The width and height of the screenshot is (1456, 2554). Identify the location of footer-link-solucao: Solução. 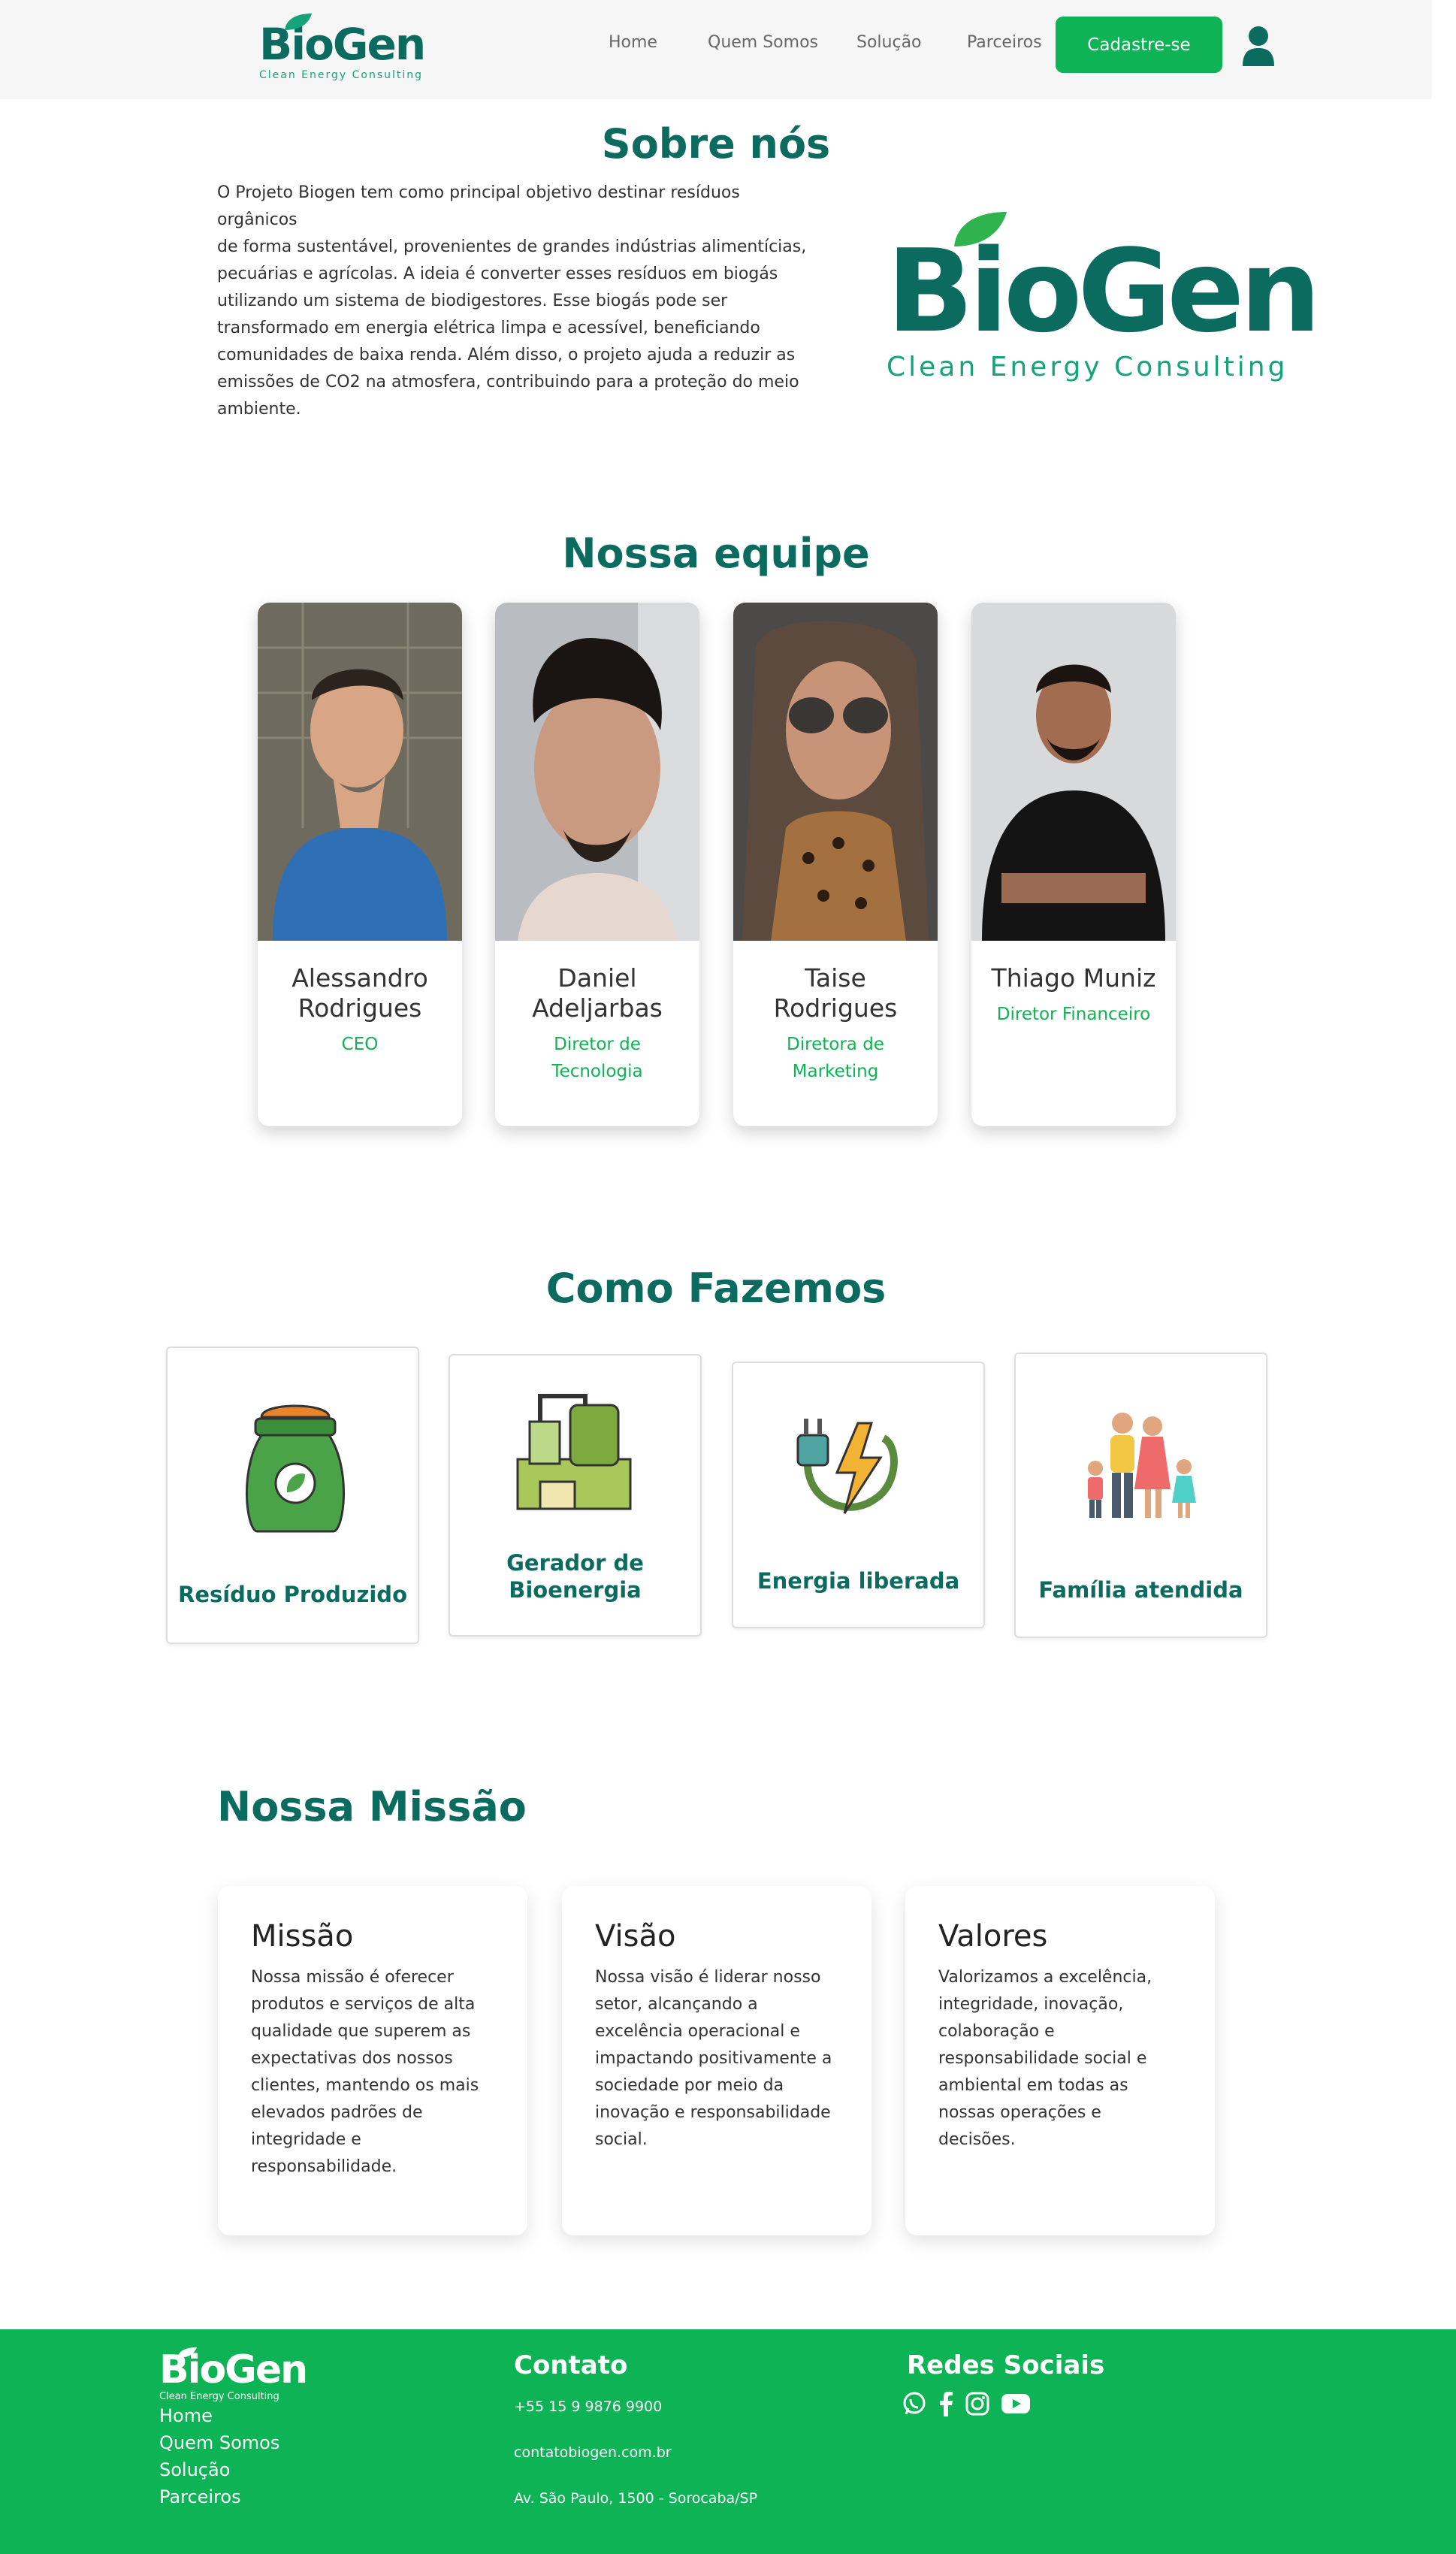
(219, 2469).